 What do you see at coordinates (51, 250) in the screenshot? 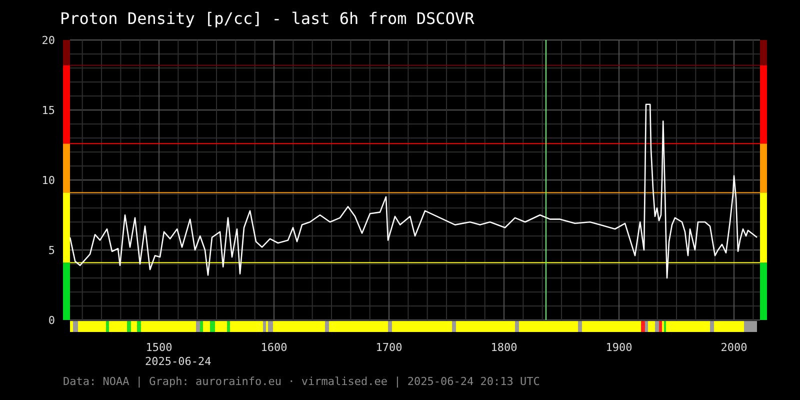
I see `y-tick-label: 5` at bounding box center [51, 250].